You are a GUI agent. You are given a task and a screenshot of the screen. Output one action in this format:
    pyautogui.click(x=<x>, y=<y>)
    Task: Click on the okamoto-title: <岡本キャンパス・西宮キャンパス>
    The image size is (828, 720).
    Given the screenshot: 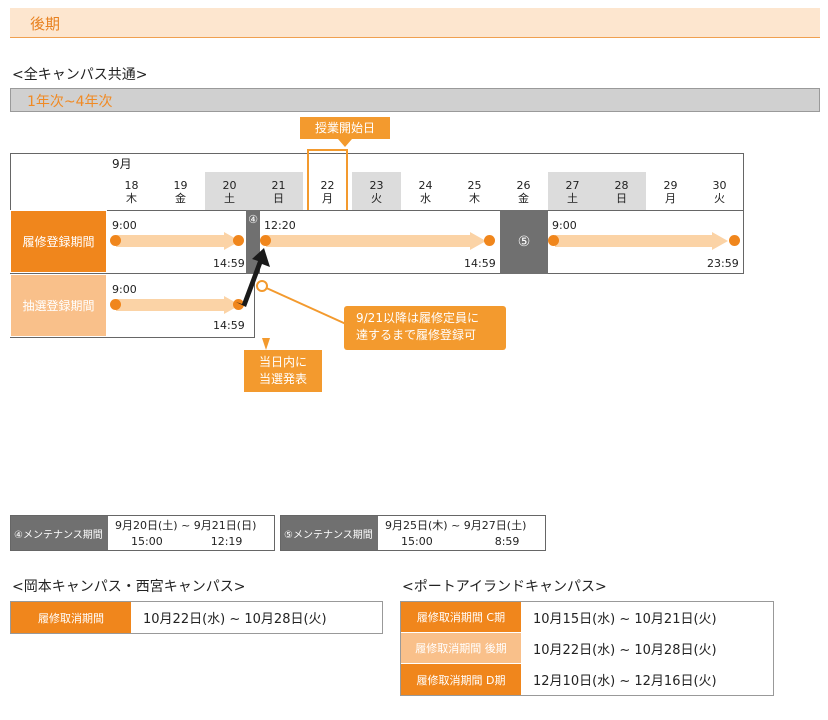 What is the action you would take?
    pyautogui.click(x=129, y=587)
    